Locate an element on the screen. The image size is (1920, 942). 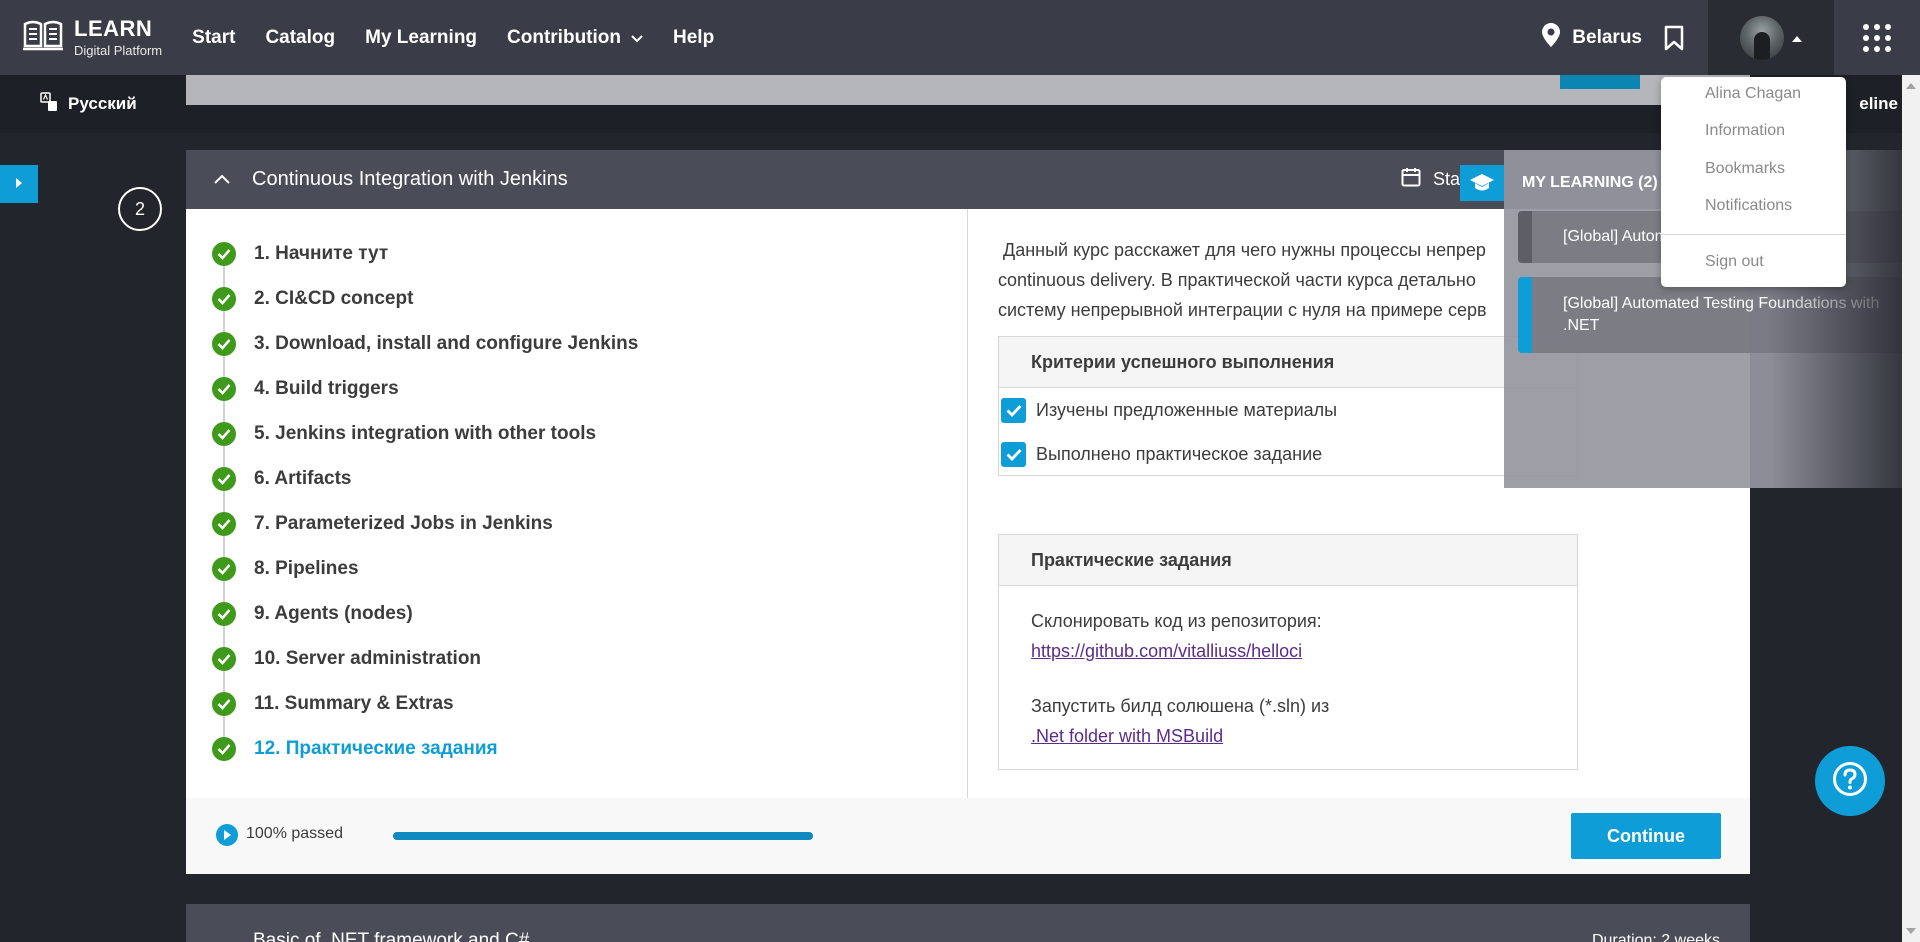
lesson-label: 5. Jenkins integration with other tools is located at coordinates (425, 433).